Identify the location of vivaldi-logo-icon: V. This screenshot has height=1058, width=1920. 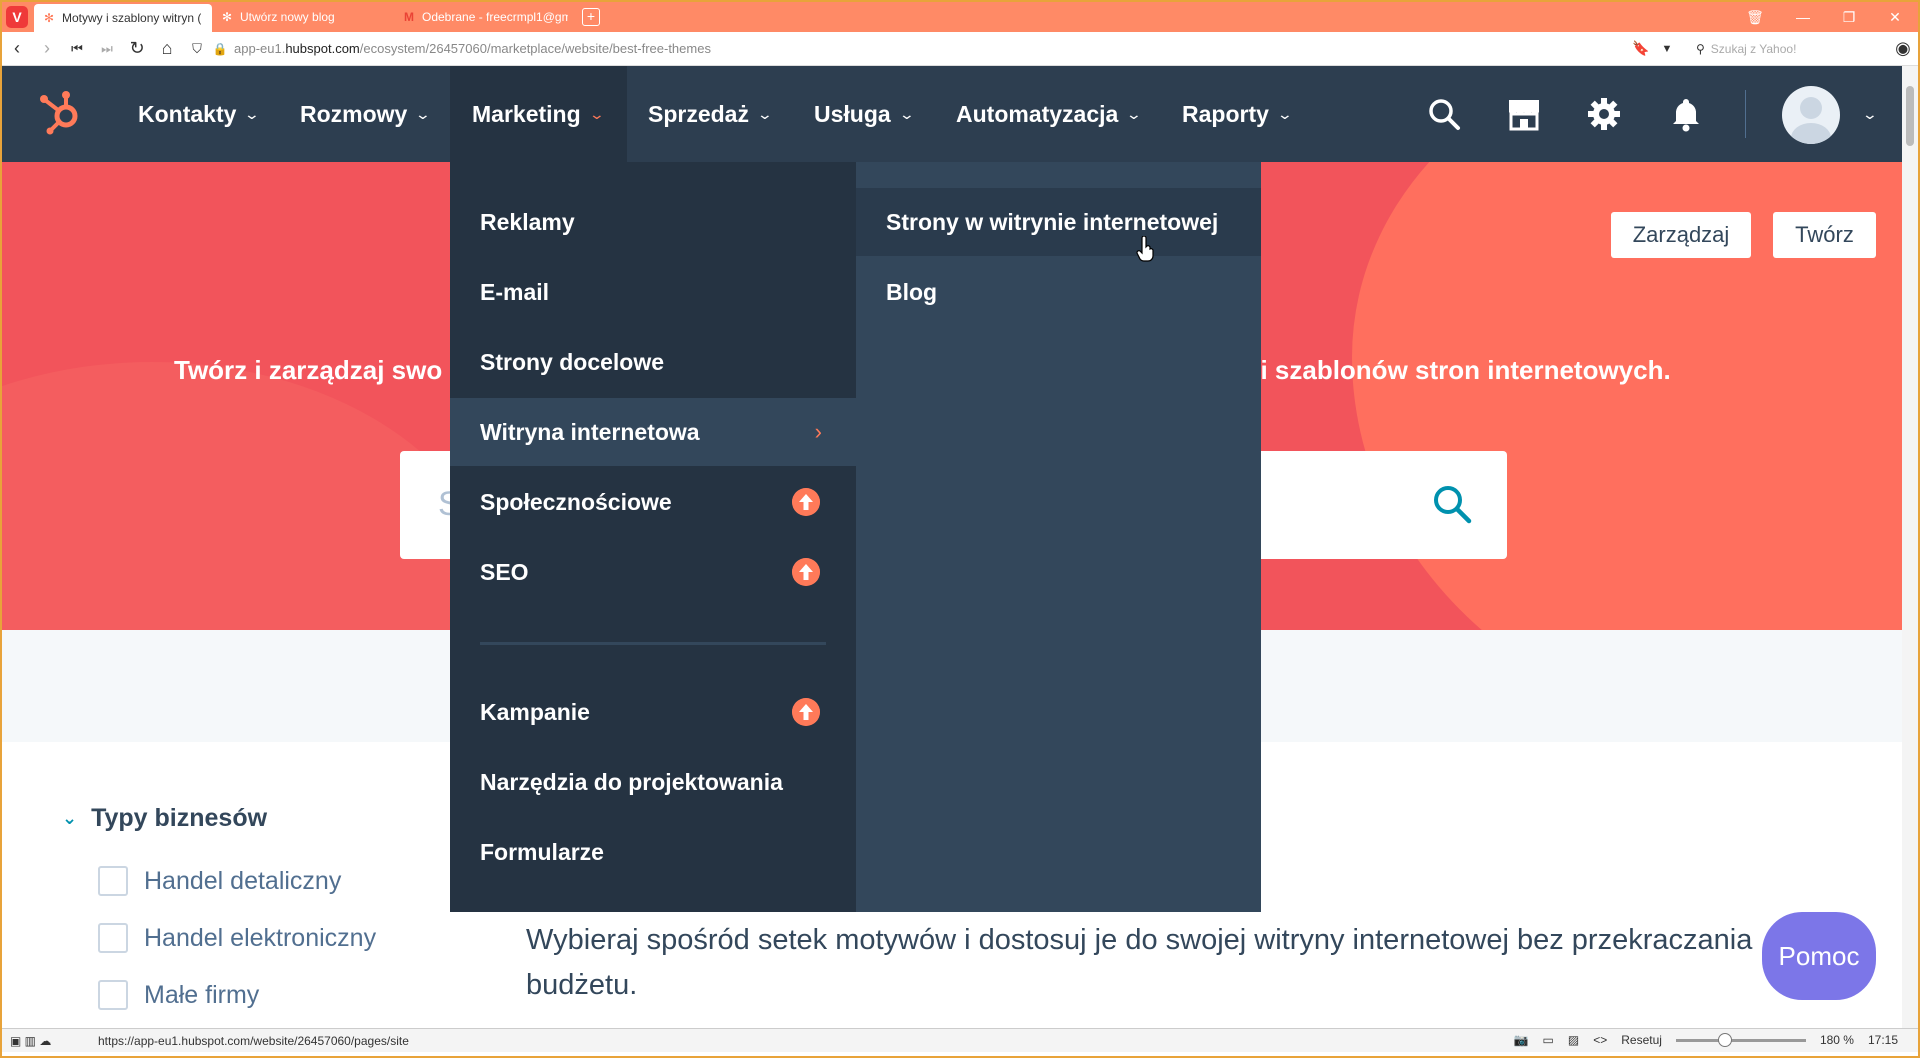
(17, 17).